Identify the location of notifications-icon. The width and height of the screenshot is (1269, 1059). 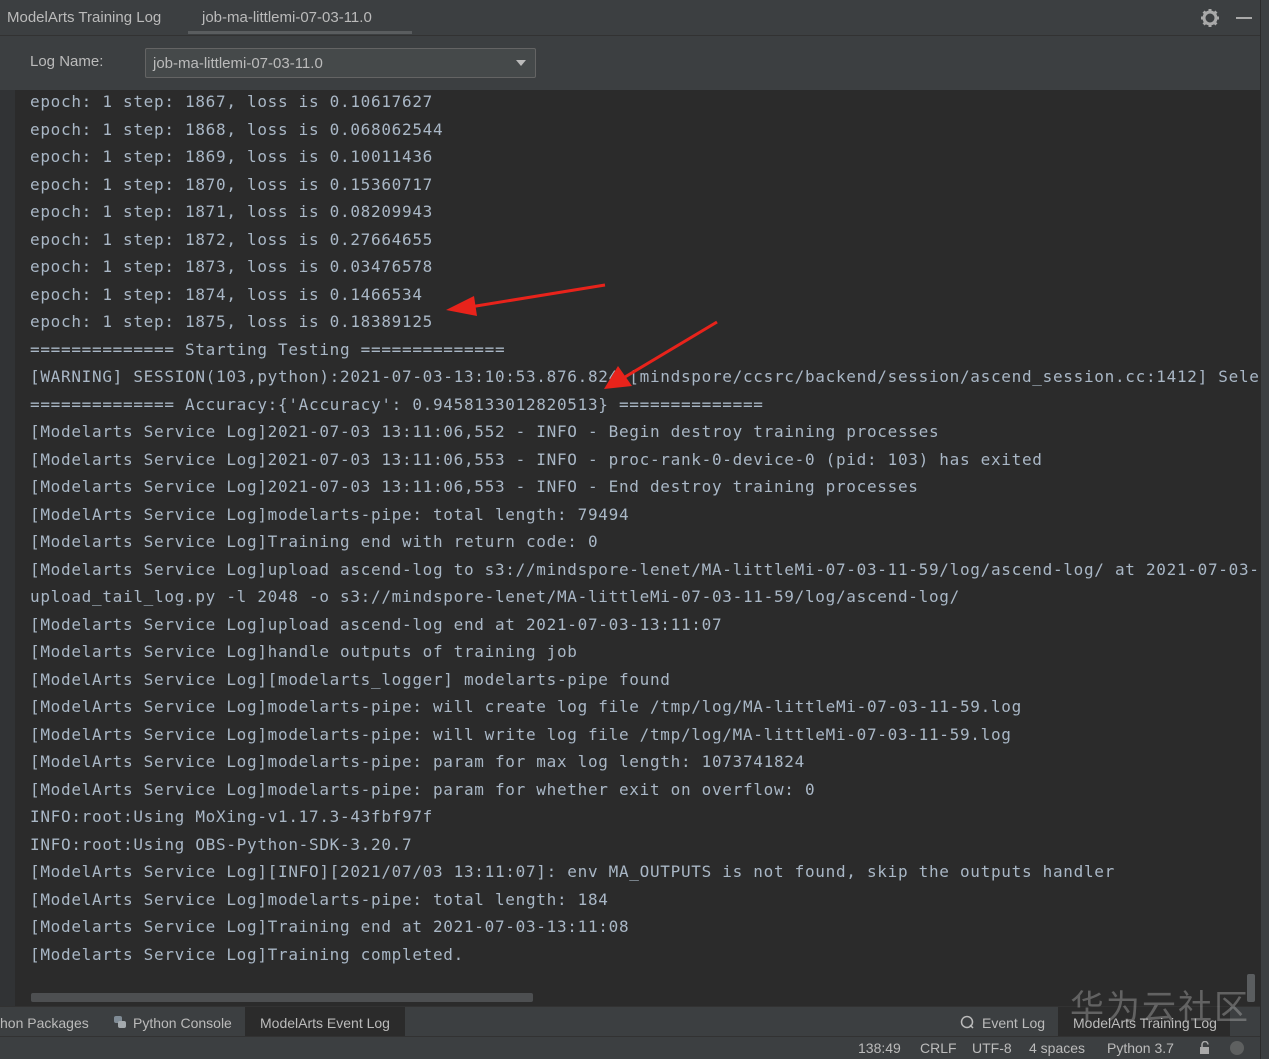
(1237, 1048).